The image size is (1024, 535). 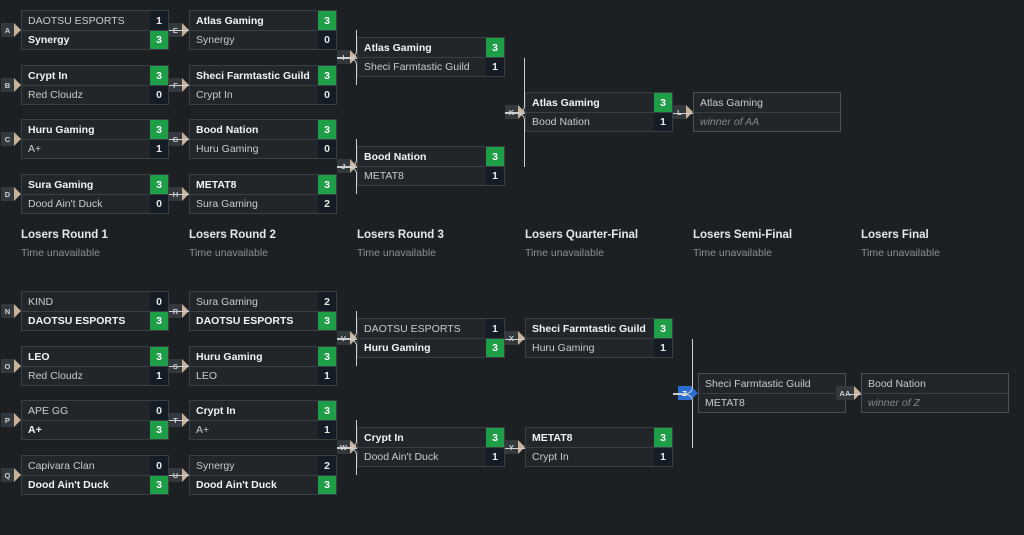 I want to click on match-S: S Huru Gaming 3 LEO 1, so click(x=253, y=366).